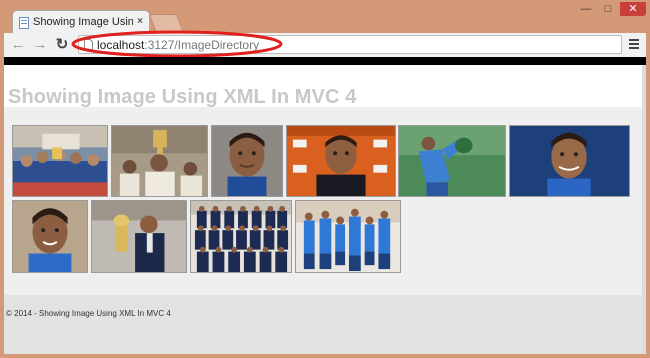  What do you see at coordinates (202, 45) in the screenshot?
I see `url-path: :3127/ImageDirectory` at bounding box center [202, 45].